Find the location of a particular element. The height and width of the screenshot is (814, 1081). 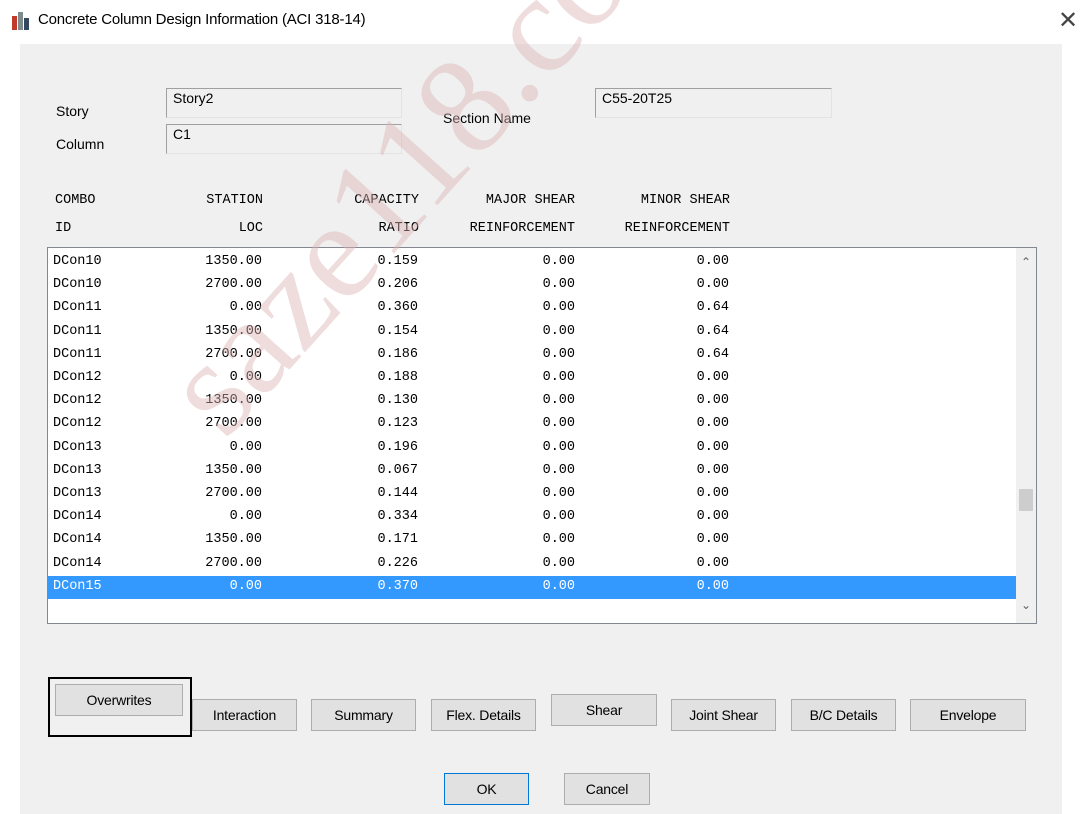

table-cell: DCon11 is located at coordinates (77, 331).